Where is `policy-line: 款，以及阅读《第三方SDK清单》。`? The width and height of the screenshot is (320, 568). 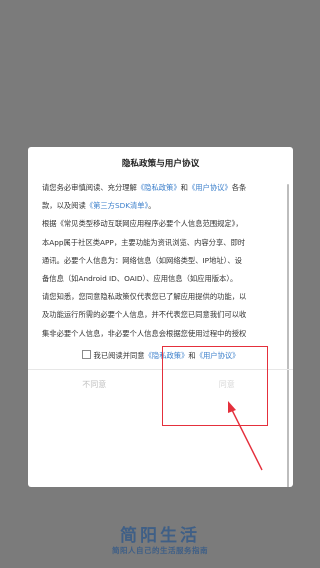 policy-line: 款，以及阅读《第三方SDK清单》。 is located at coordinates (164, 206).